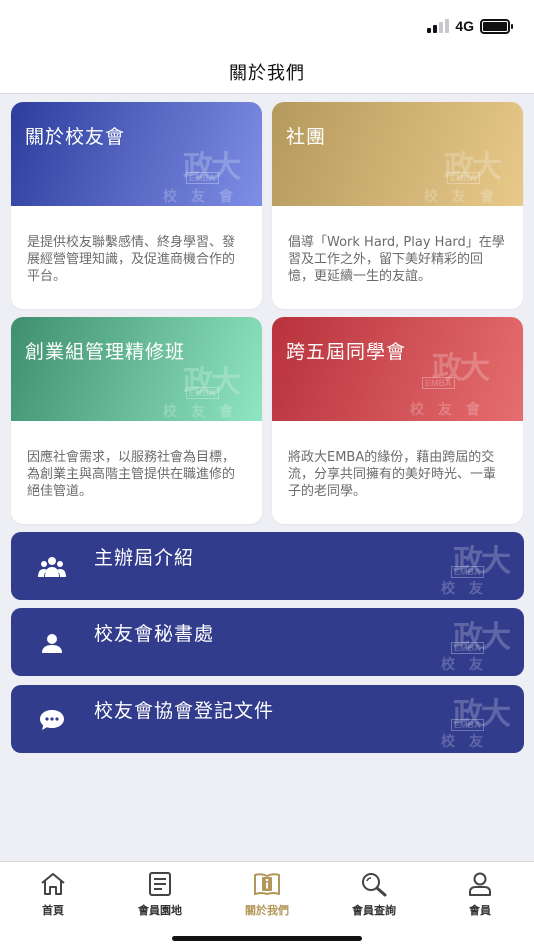 The height and width of the screenshot is (950, 534). Describe the element at coordinates (480, 884) in the screenshot. I see `user-icon` at that location.